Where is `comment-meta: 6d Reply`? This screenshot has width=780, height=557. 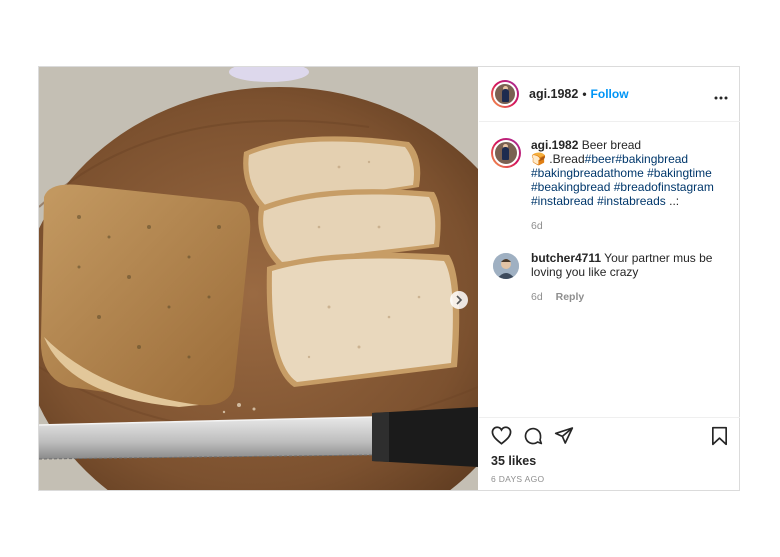
comment-meta: 6d Reply is located at coordinates (629, 297).